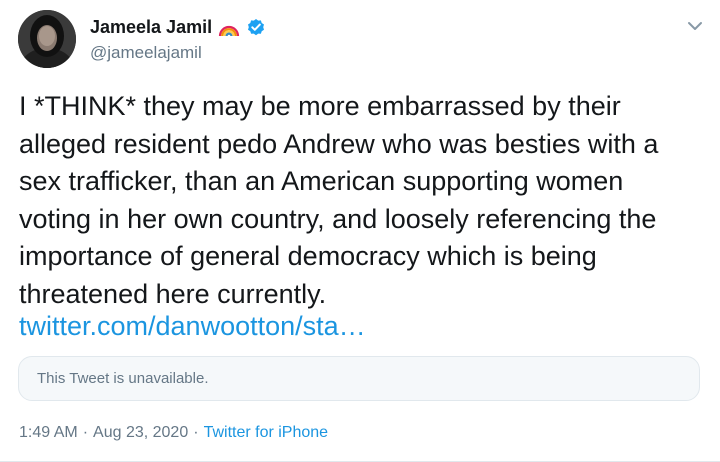 This screenshot has width=720, height=462. I want to click on avatar, so click(47, 39).